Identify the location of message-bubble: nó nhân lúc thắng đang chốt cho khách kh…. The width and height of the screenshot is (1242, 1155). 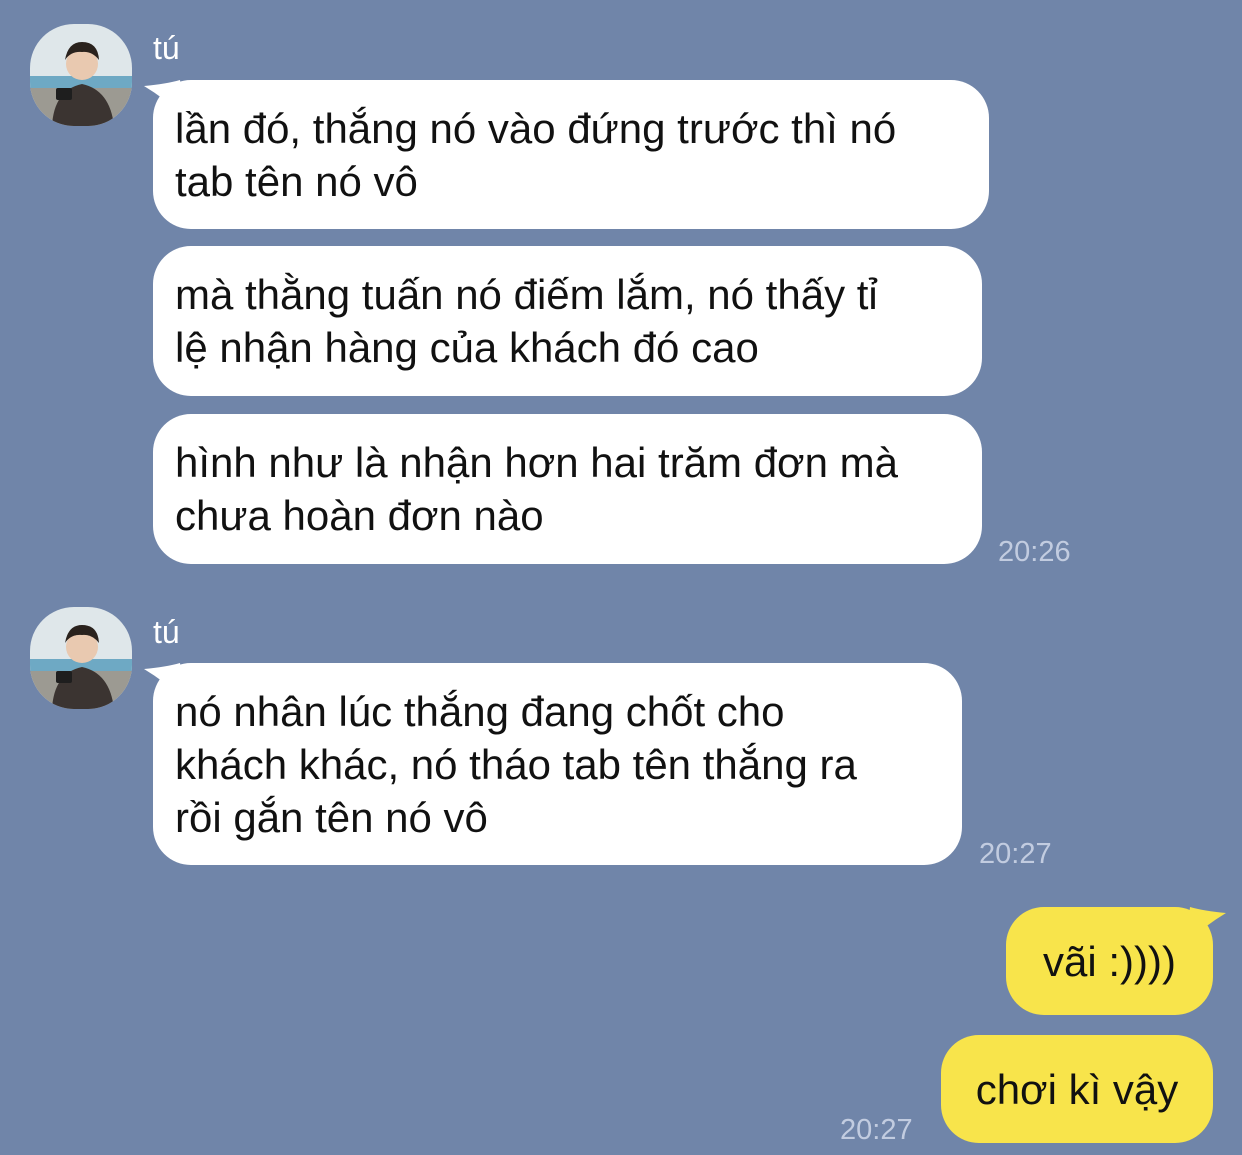
(557, 764).